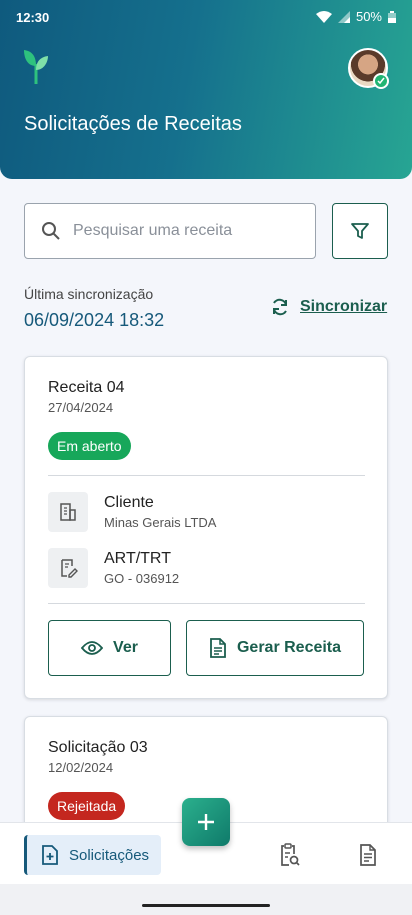  What do you see at coordinates (81, 407) in the screenshot?
I see `card-date: 27/04/2024` at bounding box center [81, 407].